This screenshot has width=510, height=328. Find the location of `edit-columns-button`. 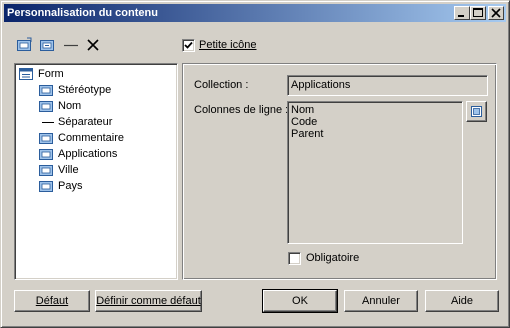

edit-columns-button is located at coordinates (476, 111).